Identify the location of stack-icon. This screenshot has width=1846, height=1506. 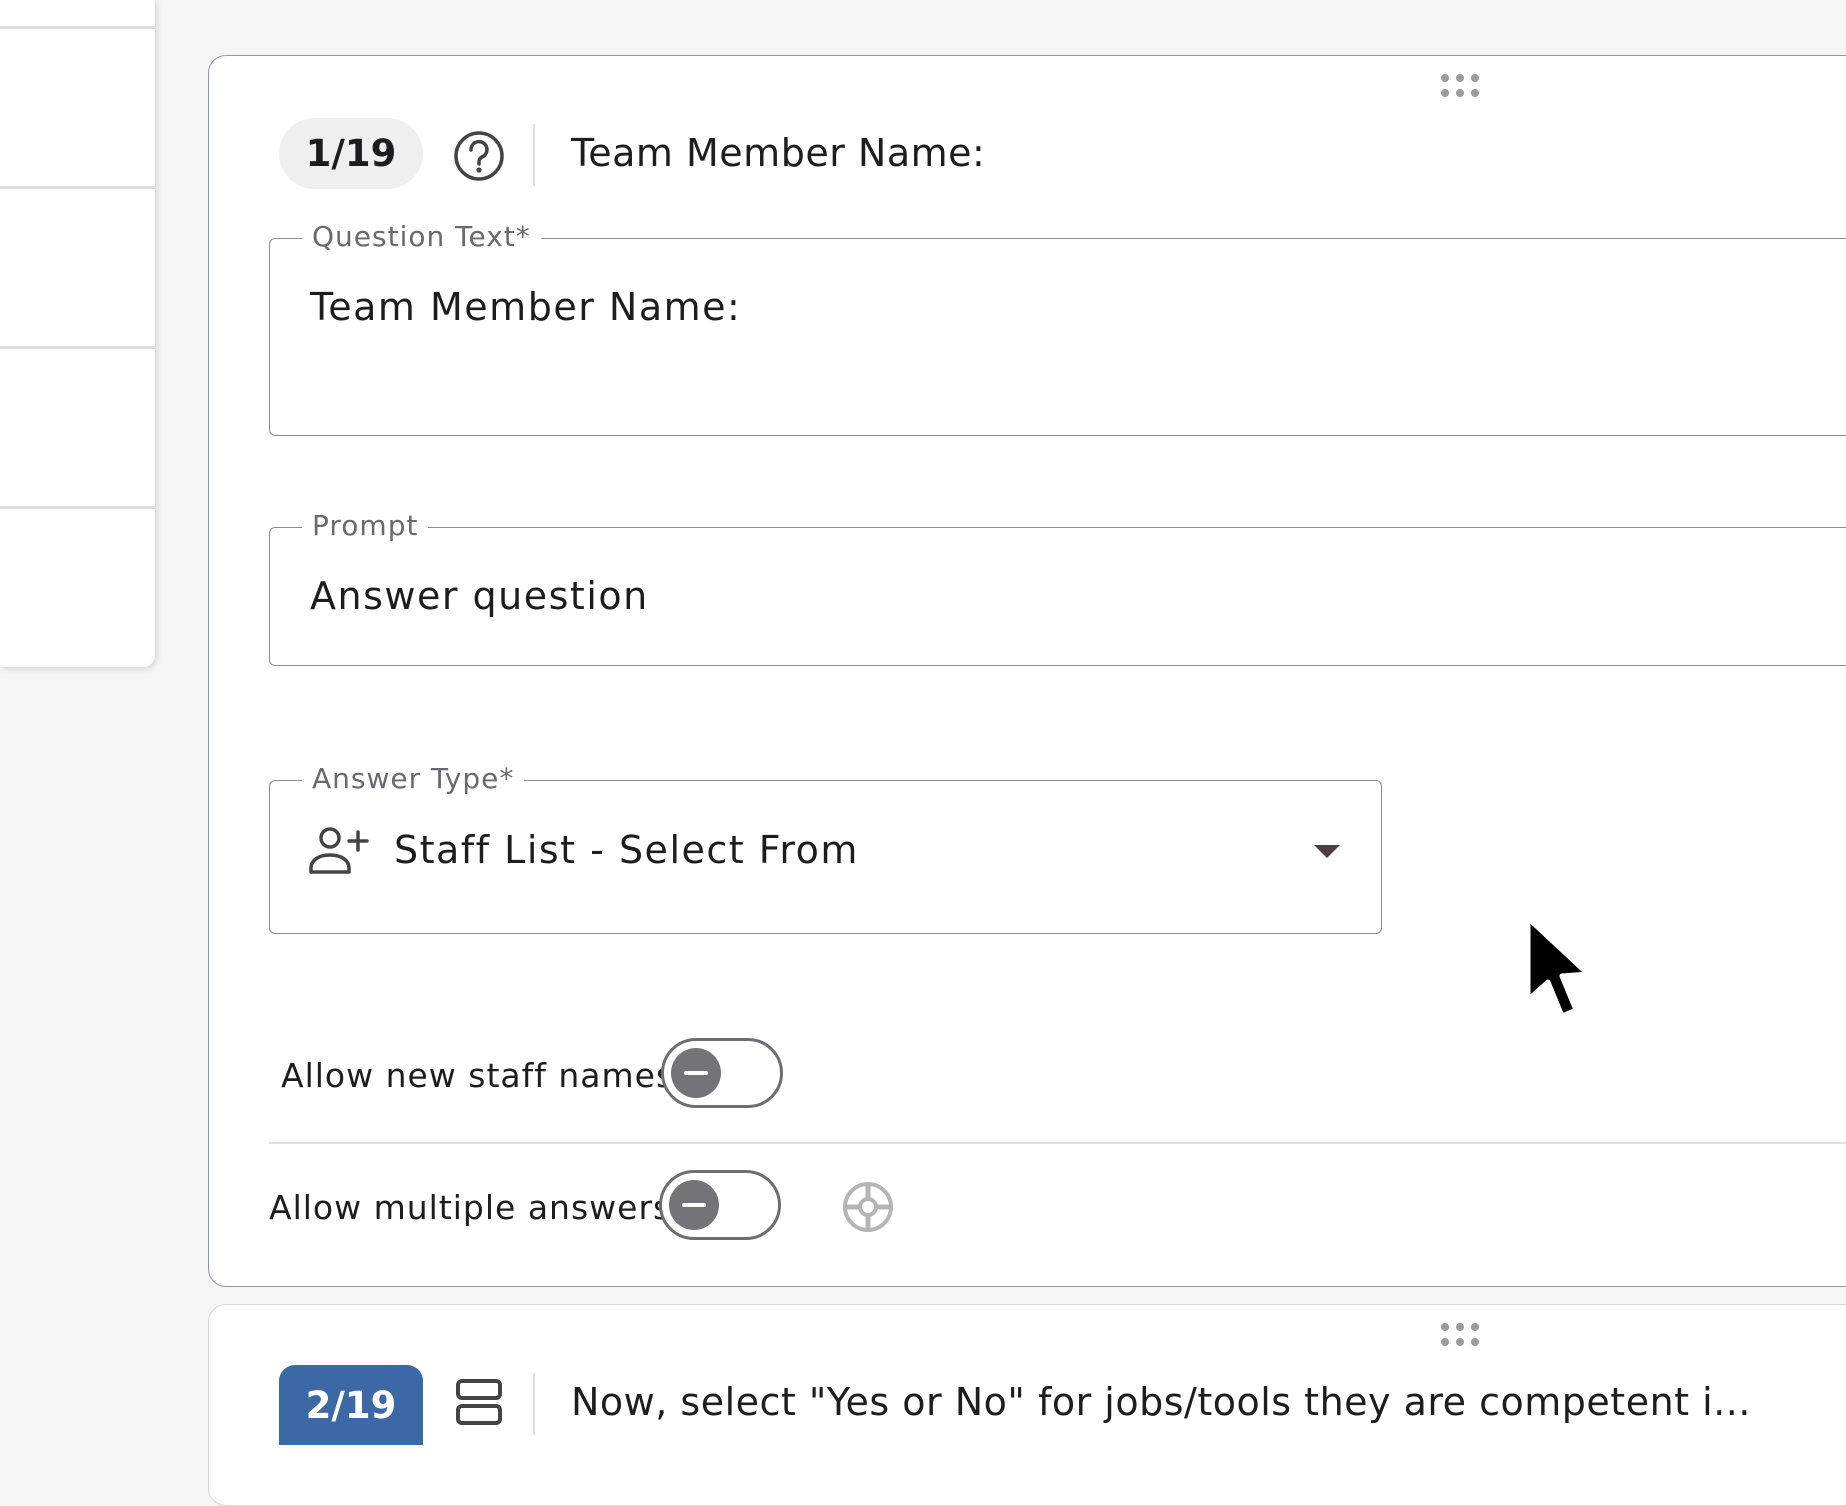
(479, 1402).